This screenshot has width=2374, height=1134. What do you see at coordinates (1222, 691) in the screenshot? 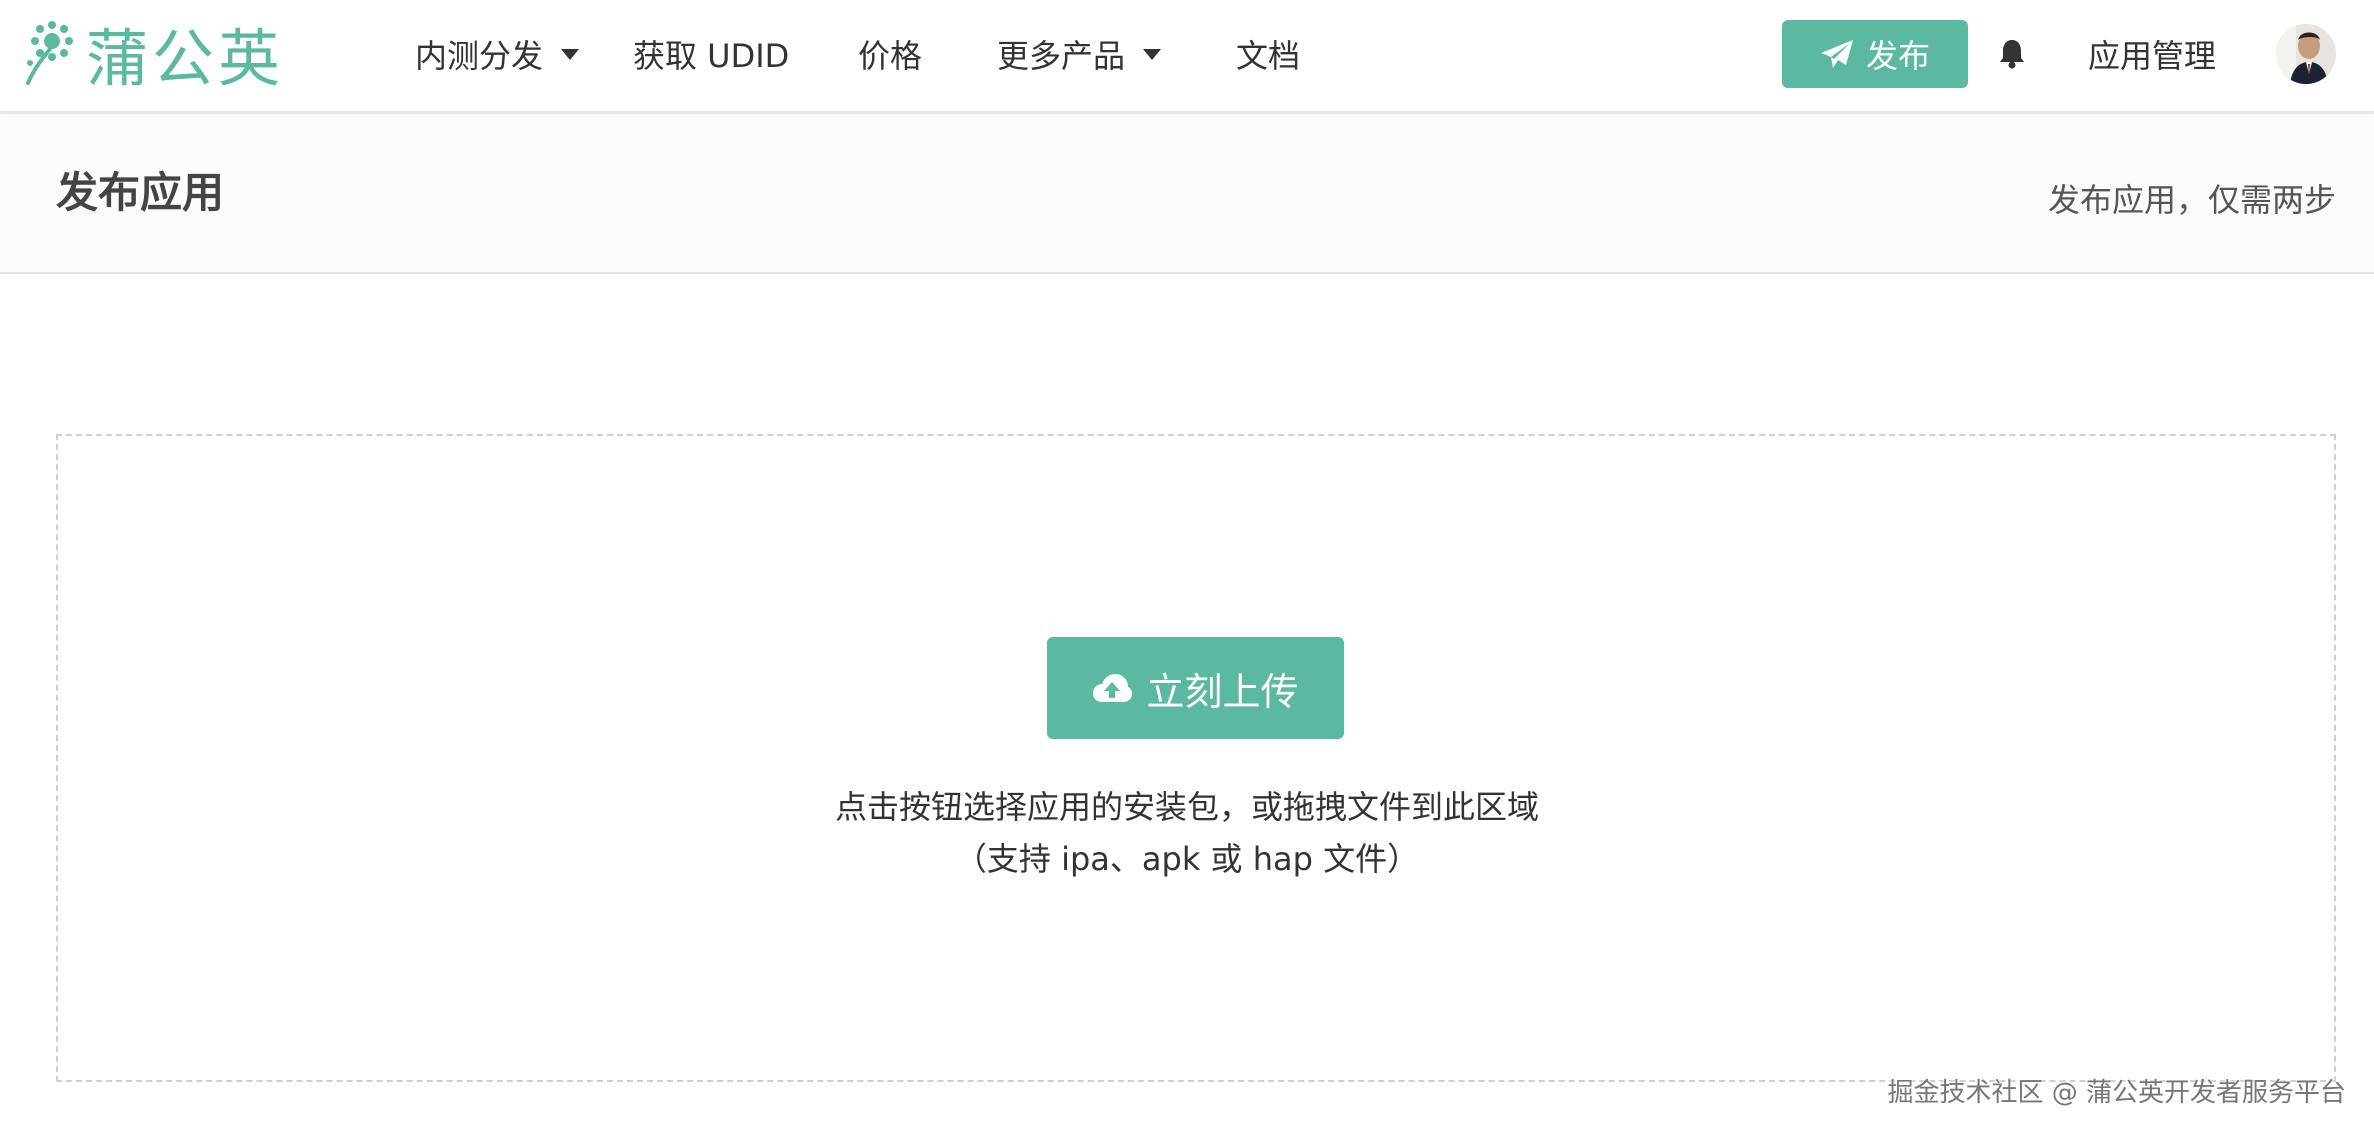
I see `upload-now-label: 立刻上传` at bounding box center [1222, 691].